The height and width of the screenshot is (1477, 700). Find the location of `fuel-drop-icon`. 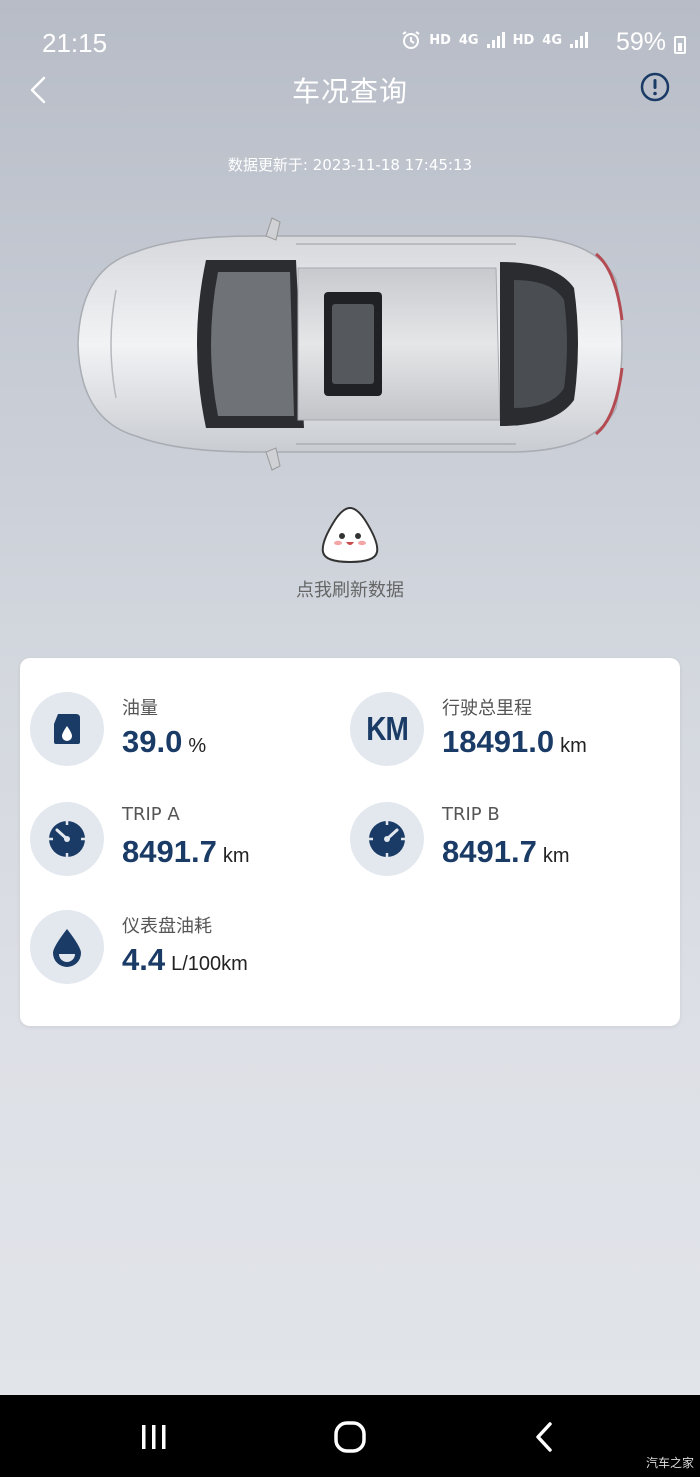

fuel-drop-icon is located at coordinates (67, 948).